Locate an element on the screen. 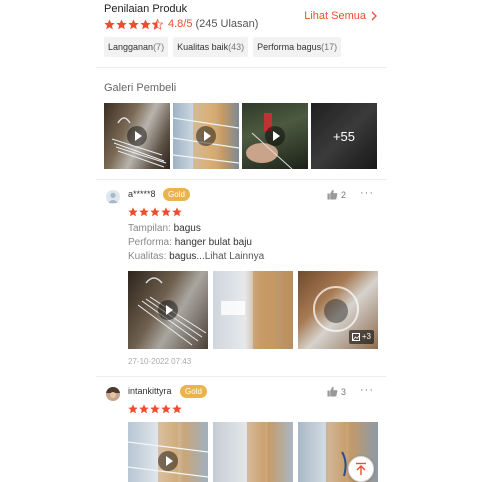  chip-kualitas-baik: Kualitas baik(43) is located at coordinates (211, 47).